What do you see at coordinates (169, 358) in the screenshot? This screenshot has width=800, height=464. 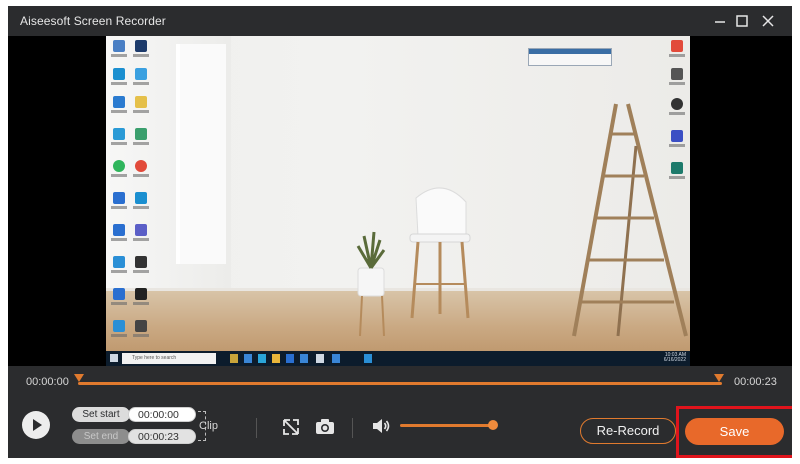 I see `taskbar-search: Type here to search` at bounding box center [169, 358].